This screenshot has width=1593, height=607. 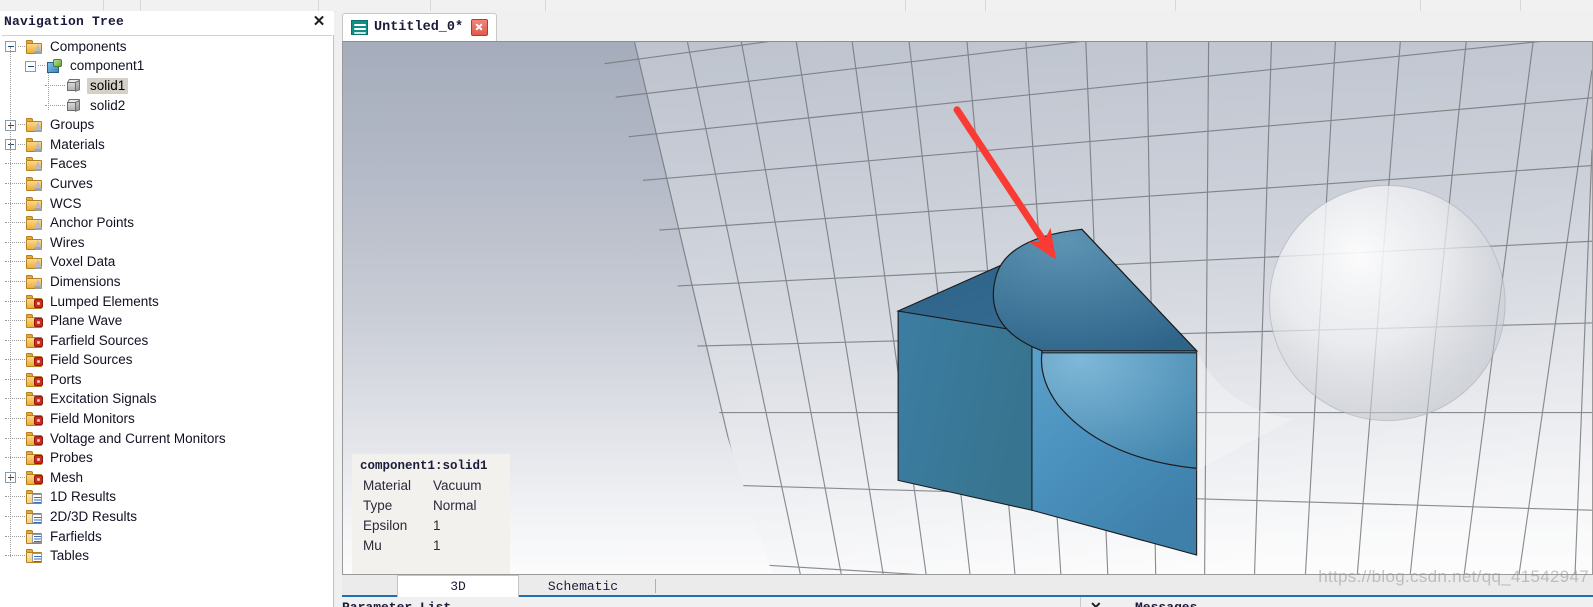 What do you see at coordinates (431, 506) in the screenshot?
I see `object-info-row: Type Normal` at bounding box center [431, 506].